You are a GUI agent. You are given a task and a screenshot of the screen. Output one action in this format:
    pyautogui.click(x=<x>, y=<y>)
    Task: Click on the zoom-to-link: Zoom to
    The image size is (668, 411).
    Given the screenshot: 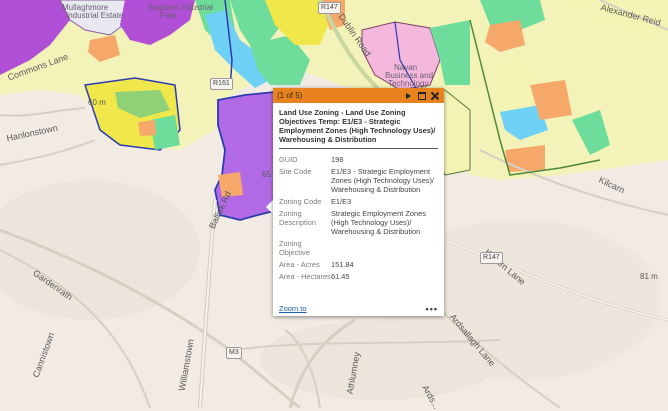 What is the action you would take?
    pyautogui.click(x=352, y=308)
    